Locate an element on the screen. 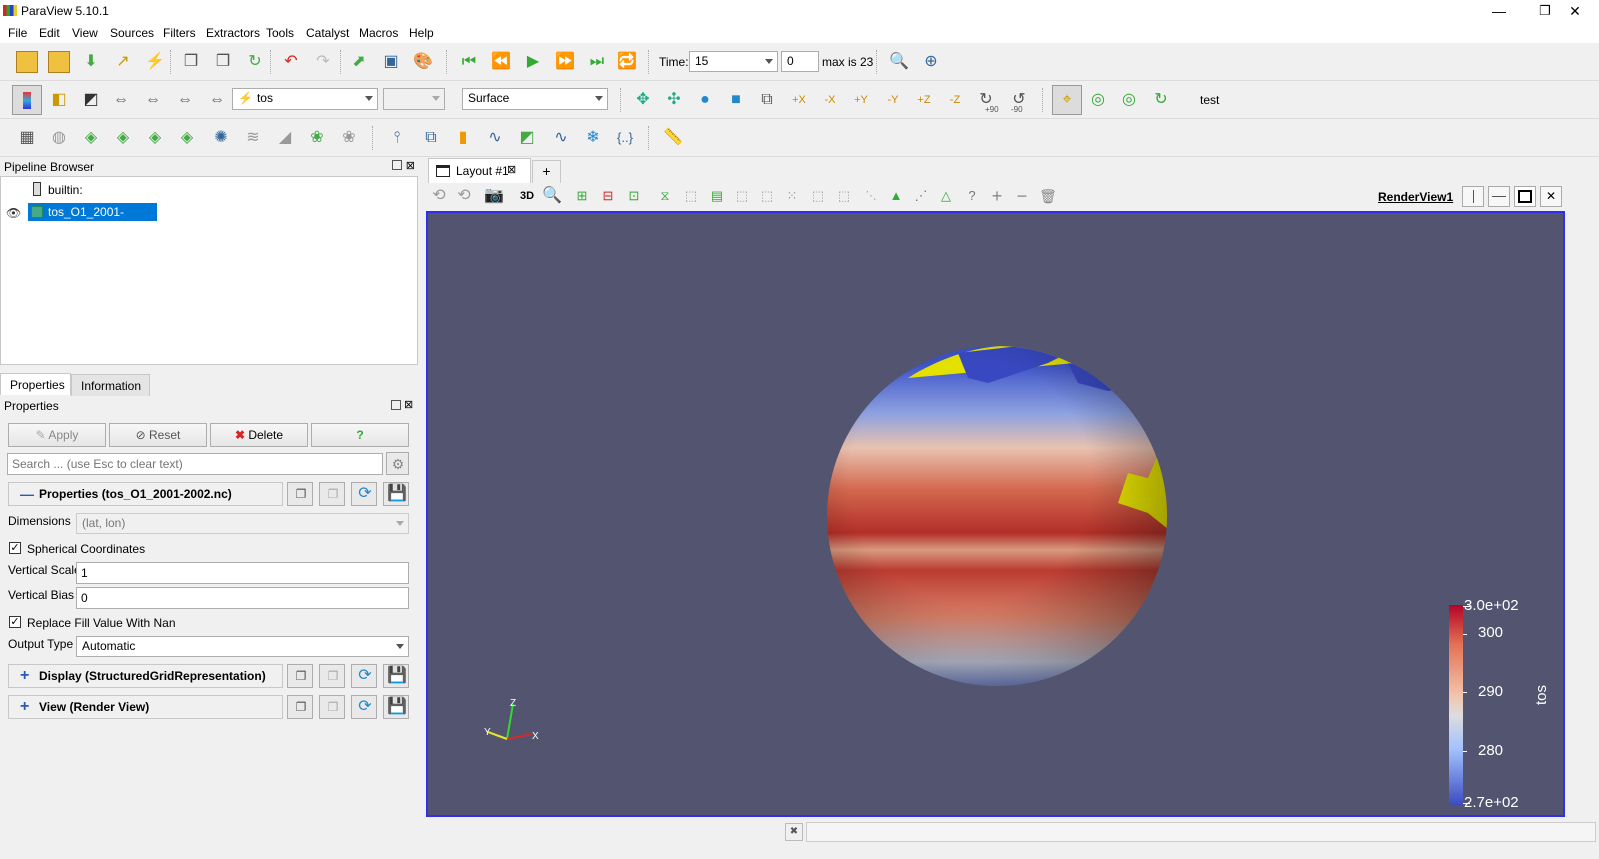 This screenshot has width=1599, height=859. reload-display-icon: ⟳ is located at coordinates (364, 676).